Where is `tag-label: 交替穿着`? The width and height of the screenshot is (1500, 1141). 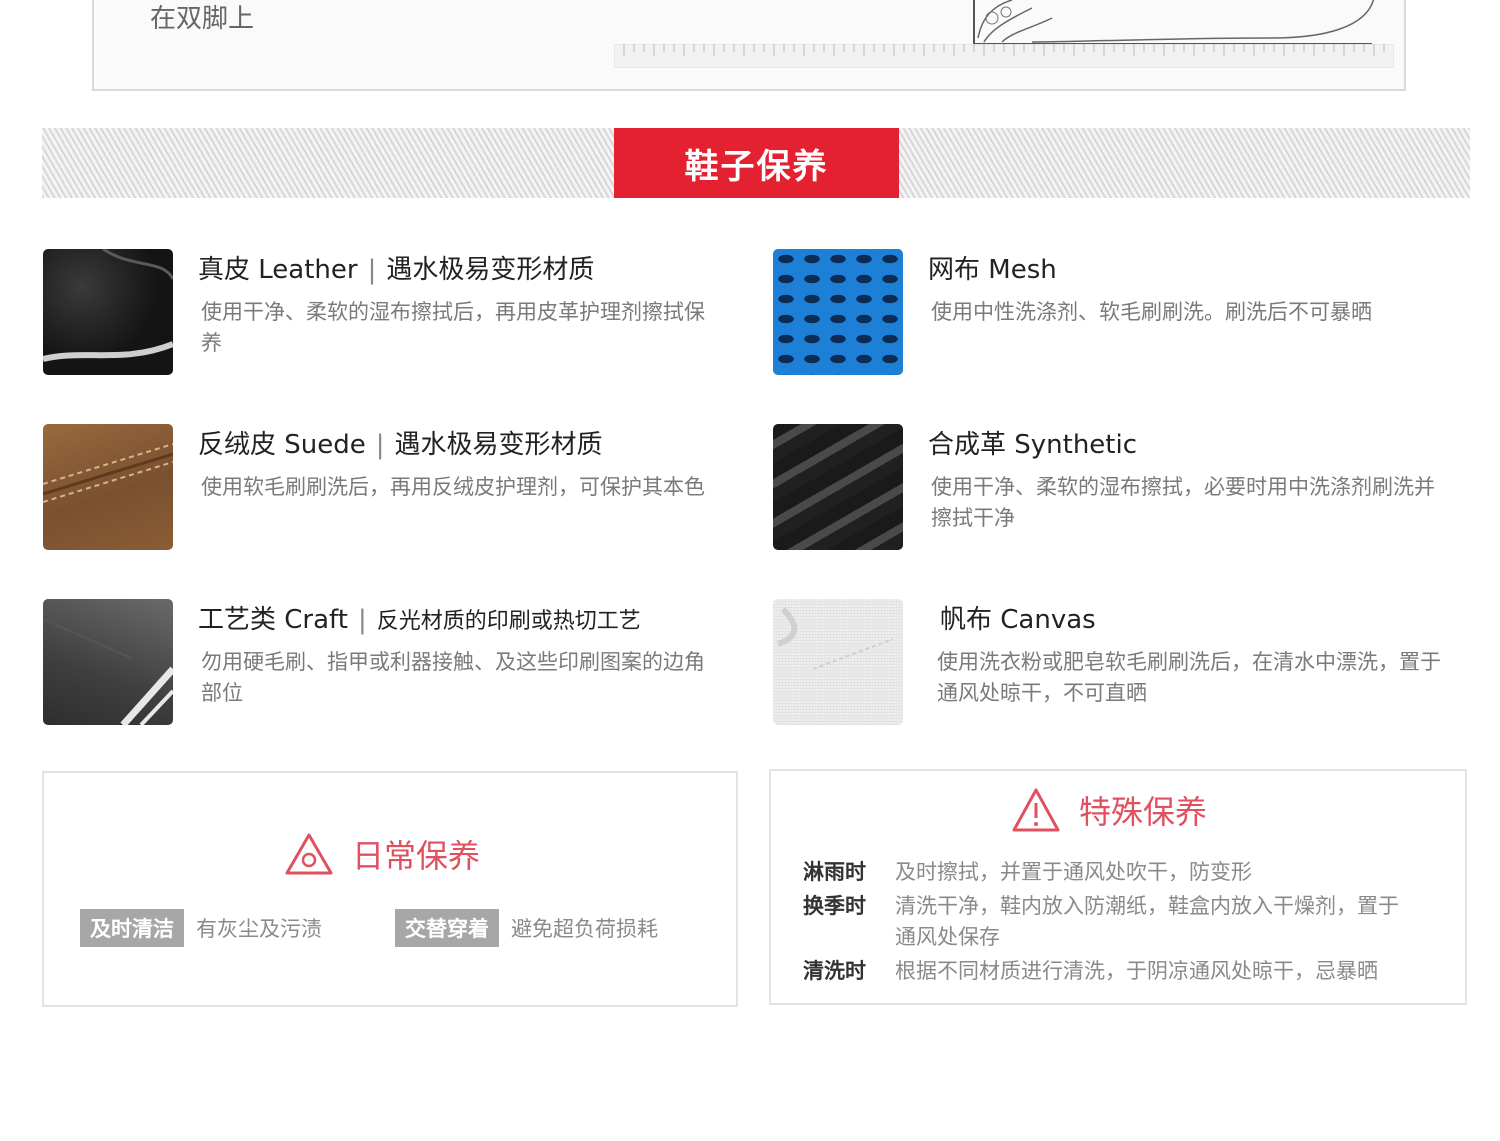 tag-label: 交替穿着 is located at coordinates (447, 928).